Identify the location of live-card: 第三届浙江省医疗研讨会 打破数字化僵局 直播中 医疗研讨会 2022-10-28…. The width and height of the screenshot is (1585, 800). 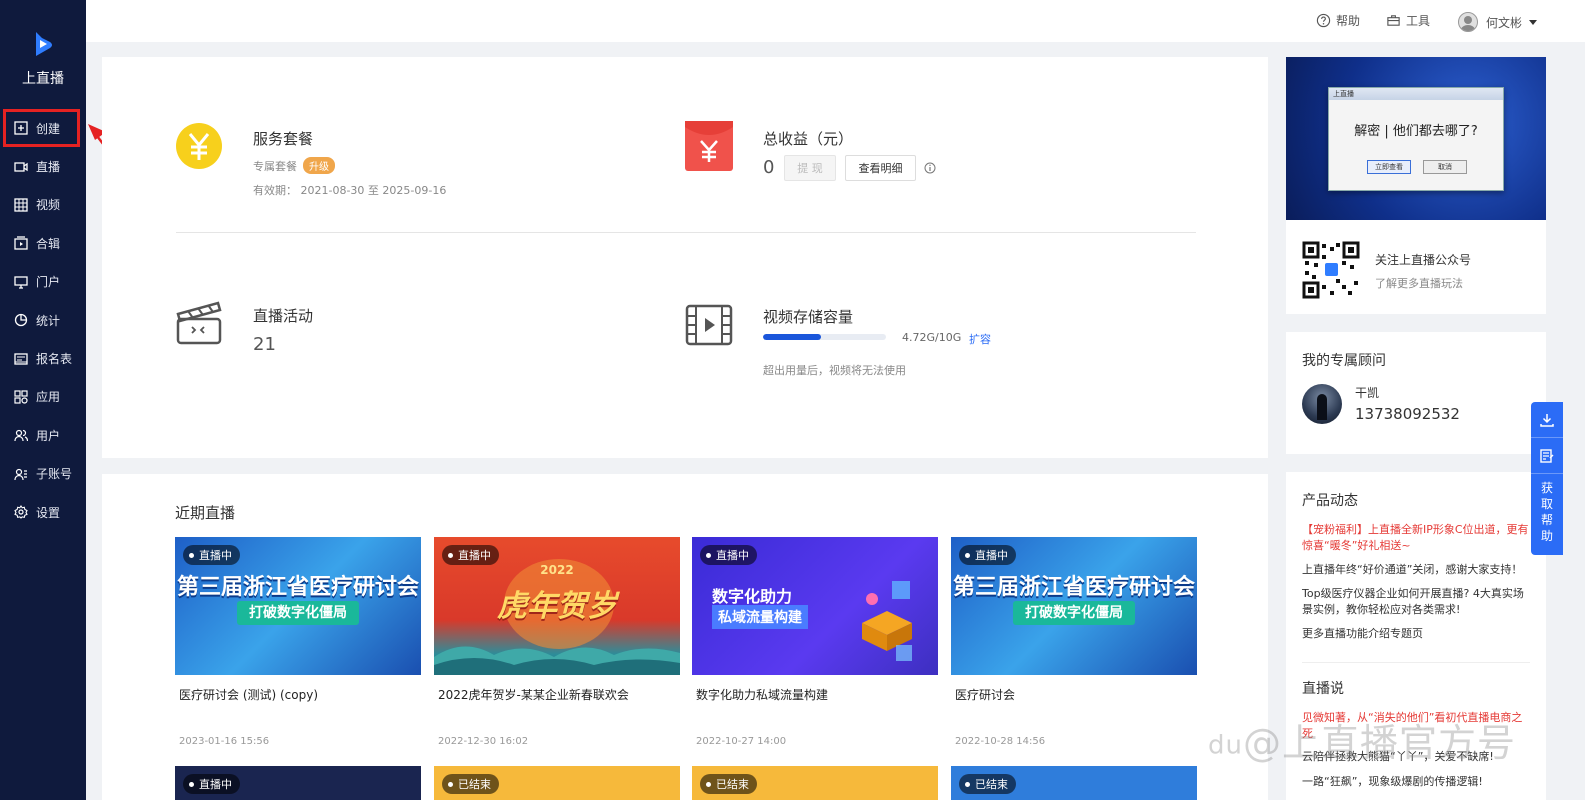
(1074, 648).